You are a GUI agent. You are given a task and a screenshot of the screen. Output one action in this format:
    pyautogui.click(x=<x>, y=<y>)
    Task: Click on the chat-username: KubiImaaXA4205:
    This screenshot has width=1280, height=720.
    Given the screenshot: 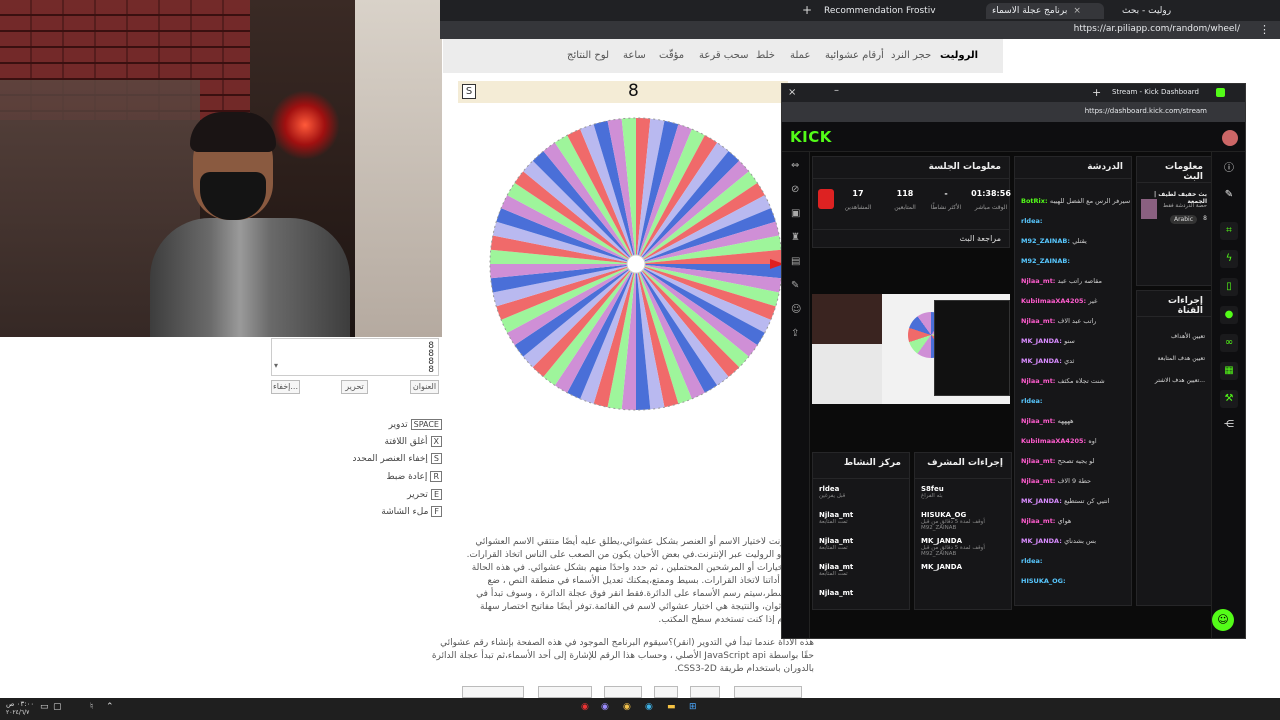 What is the action you would take?
    pyautogui.click(x=1054, y=301)
    